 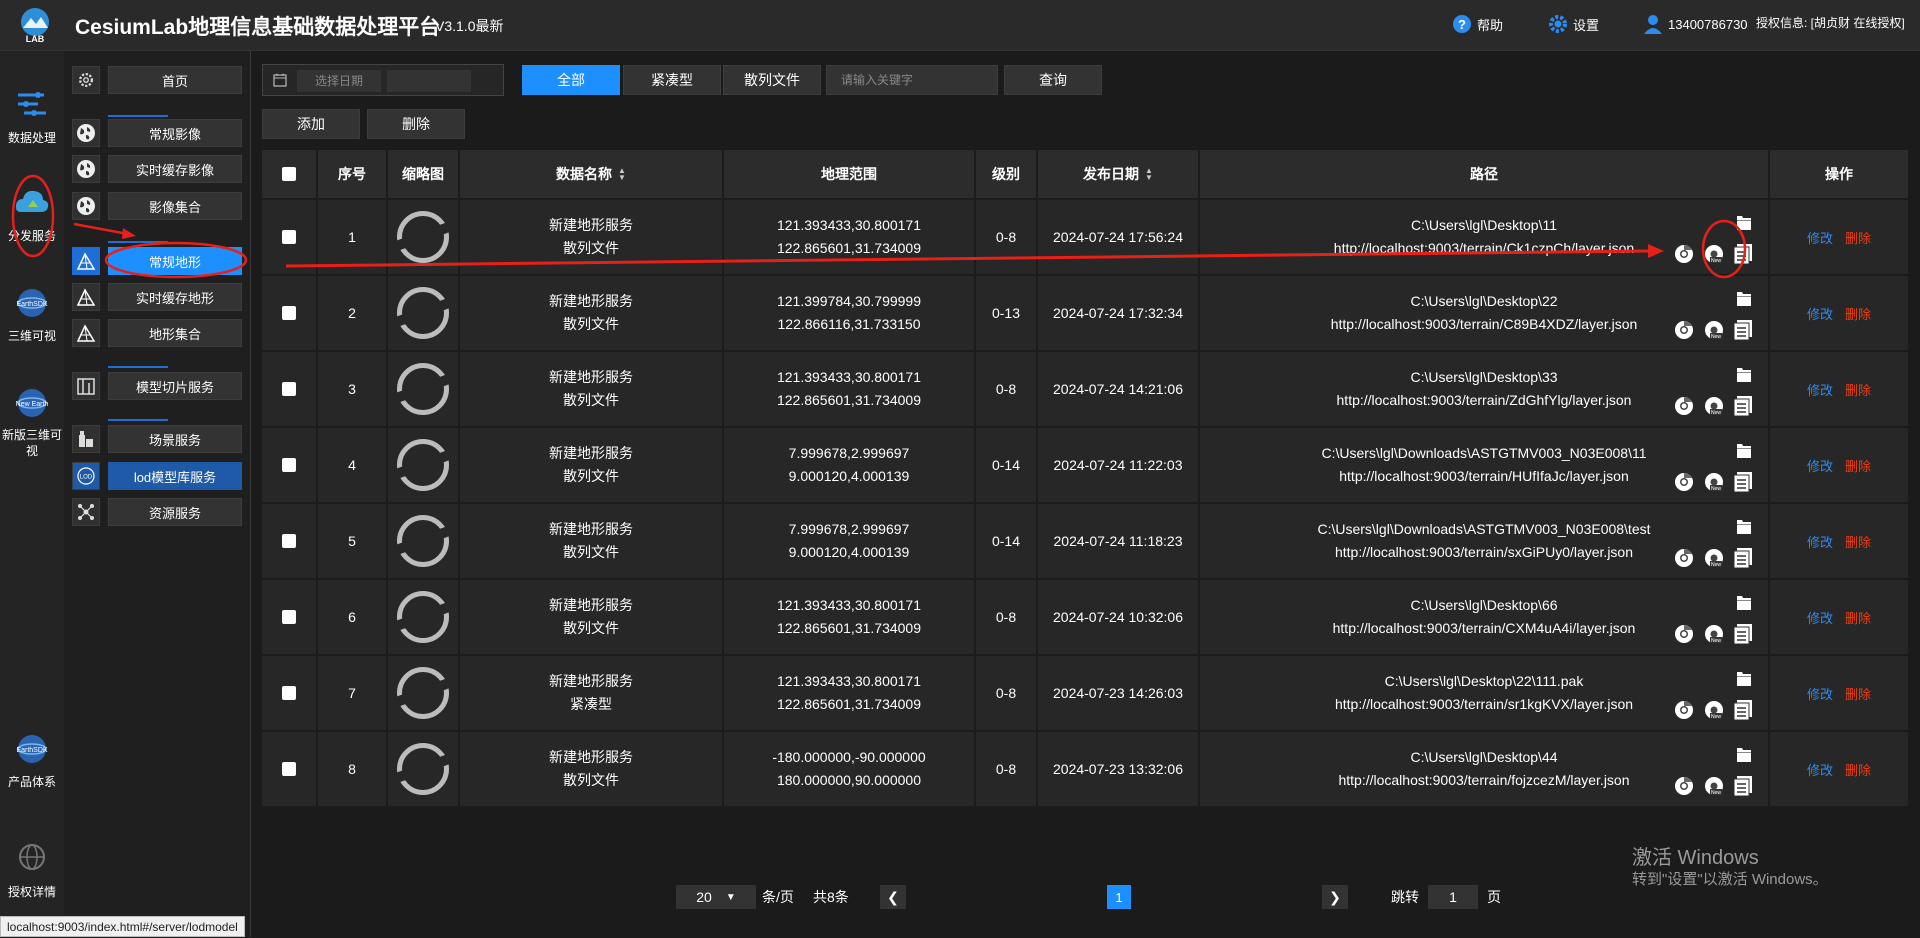 I want to click on col-date: 发布日期 ▲ ▼, so click(x=1118, y=174).